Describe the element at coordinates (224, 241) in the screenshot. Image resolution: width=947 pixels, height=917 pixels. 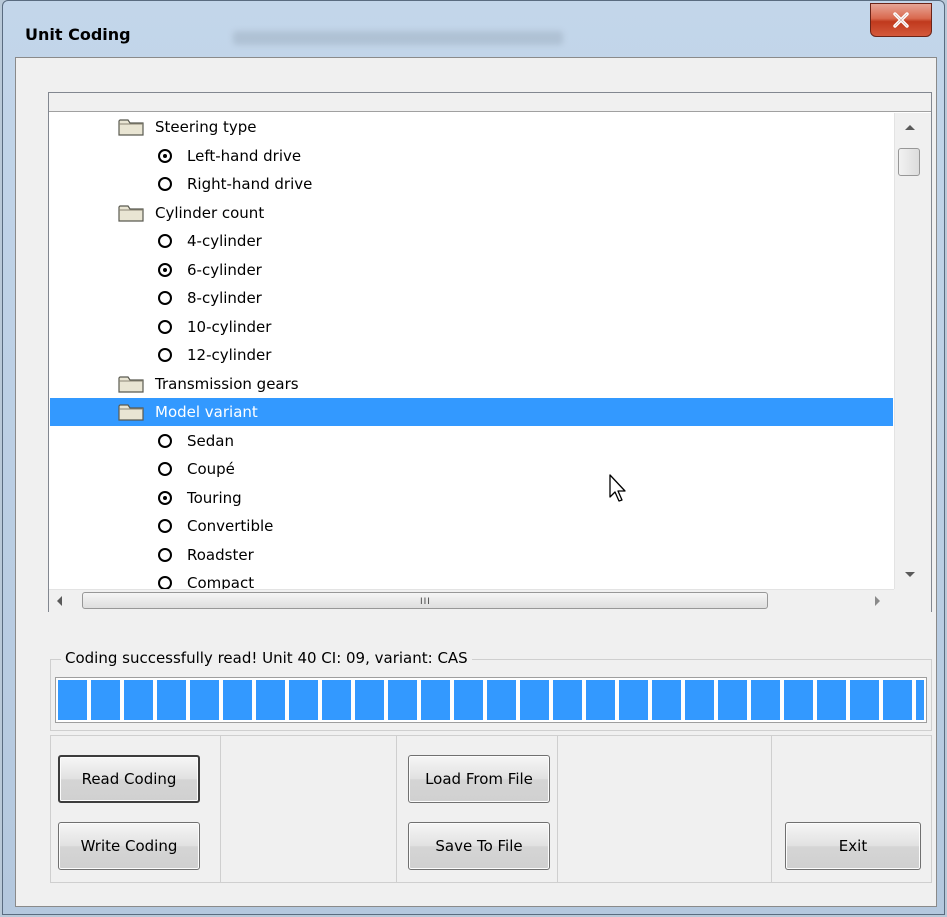
I see `tree-item-label: 4-cylinder` at that location.